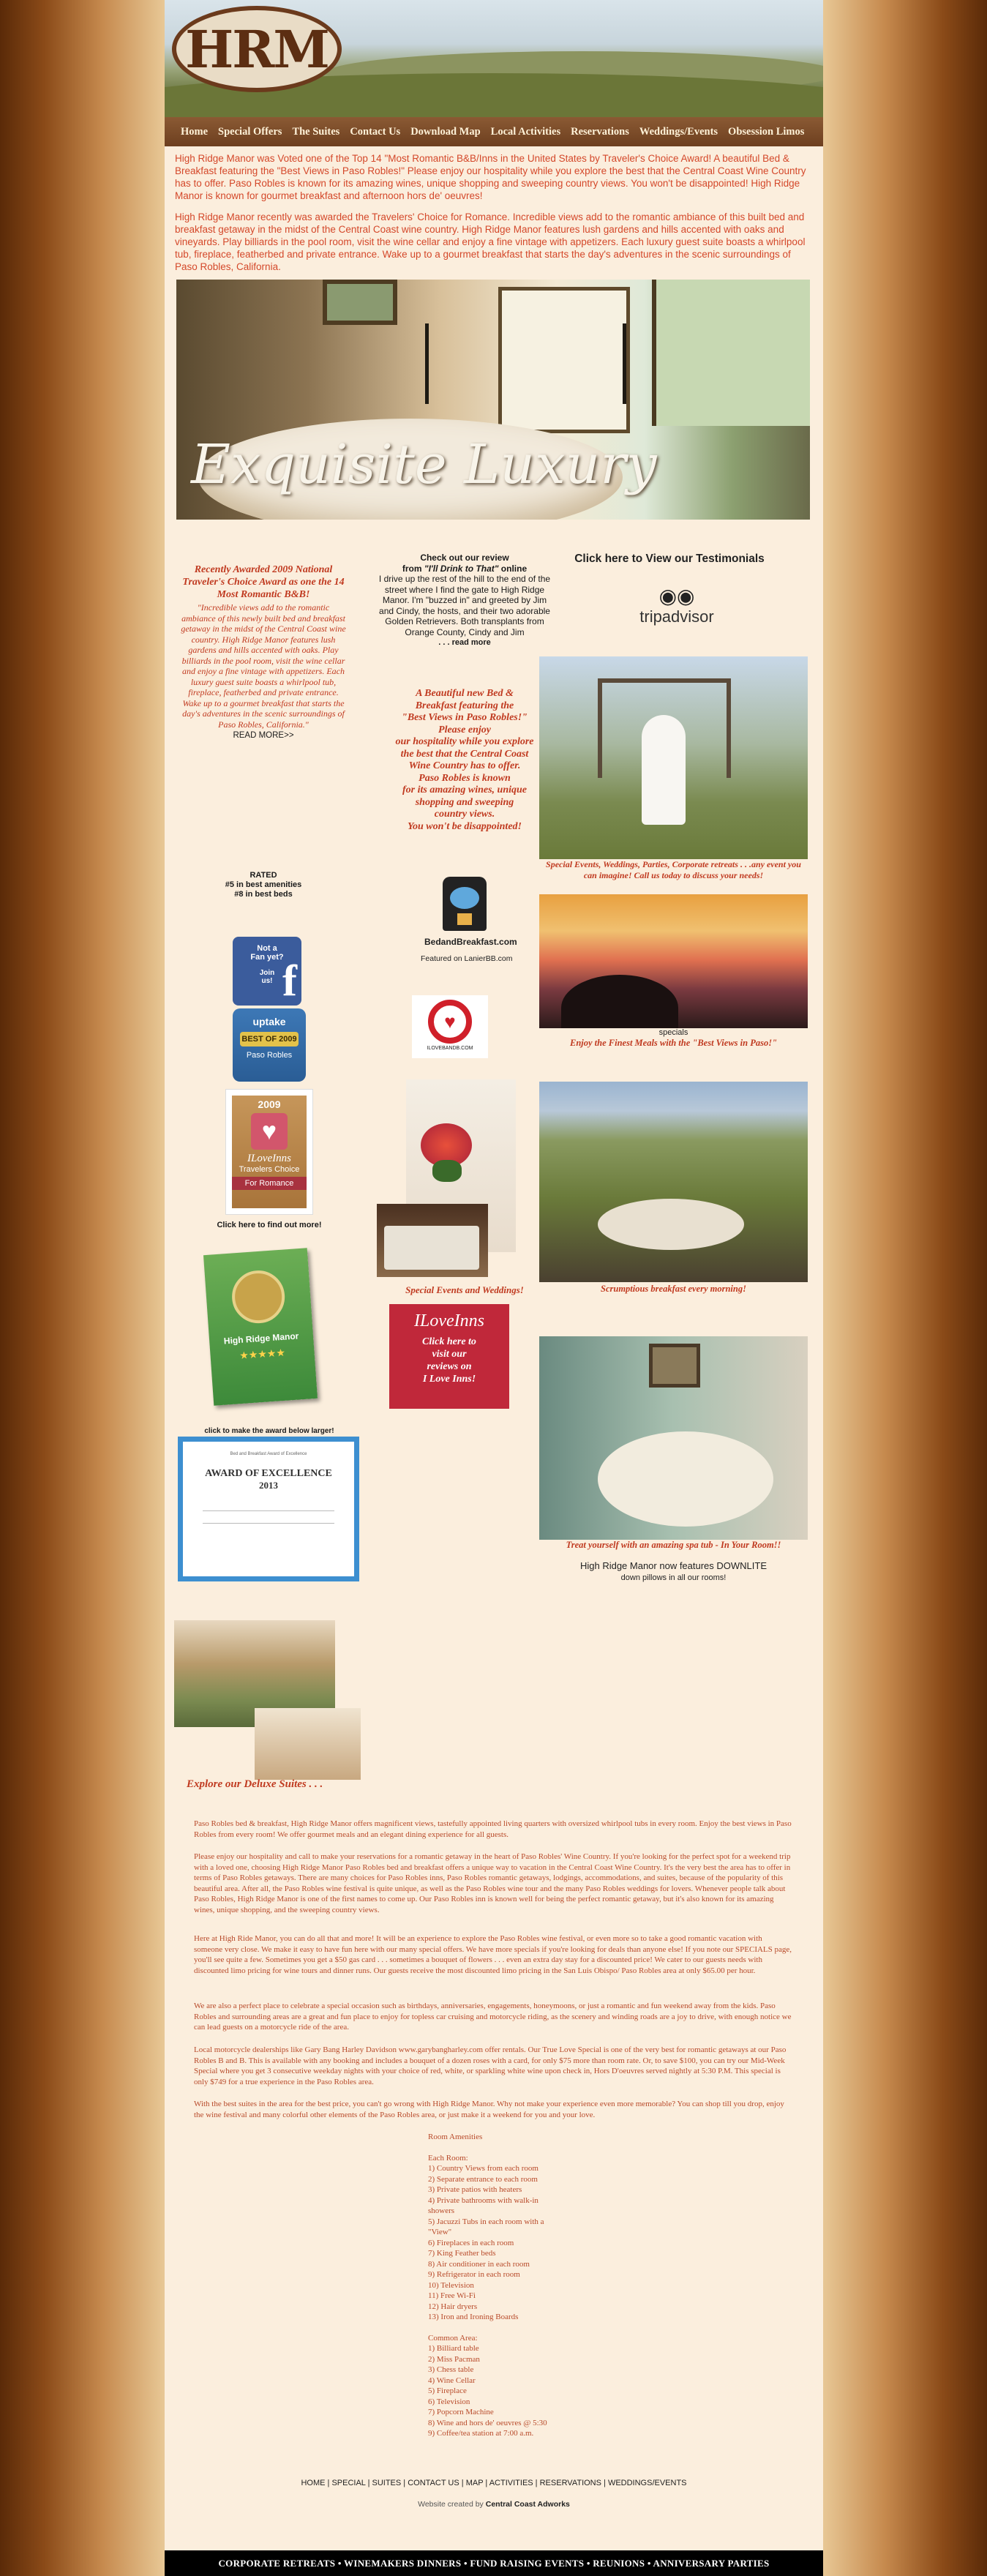 This screenshot has height=2576, width=987. What do you see at coordinates (464, 642) in the screenshot?
I see `review-read-more-link: . . . read more` at bounding box center [464, 642].